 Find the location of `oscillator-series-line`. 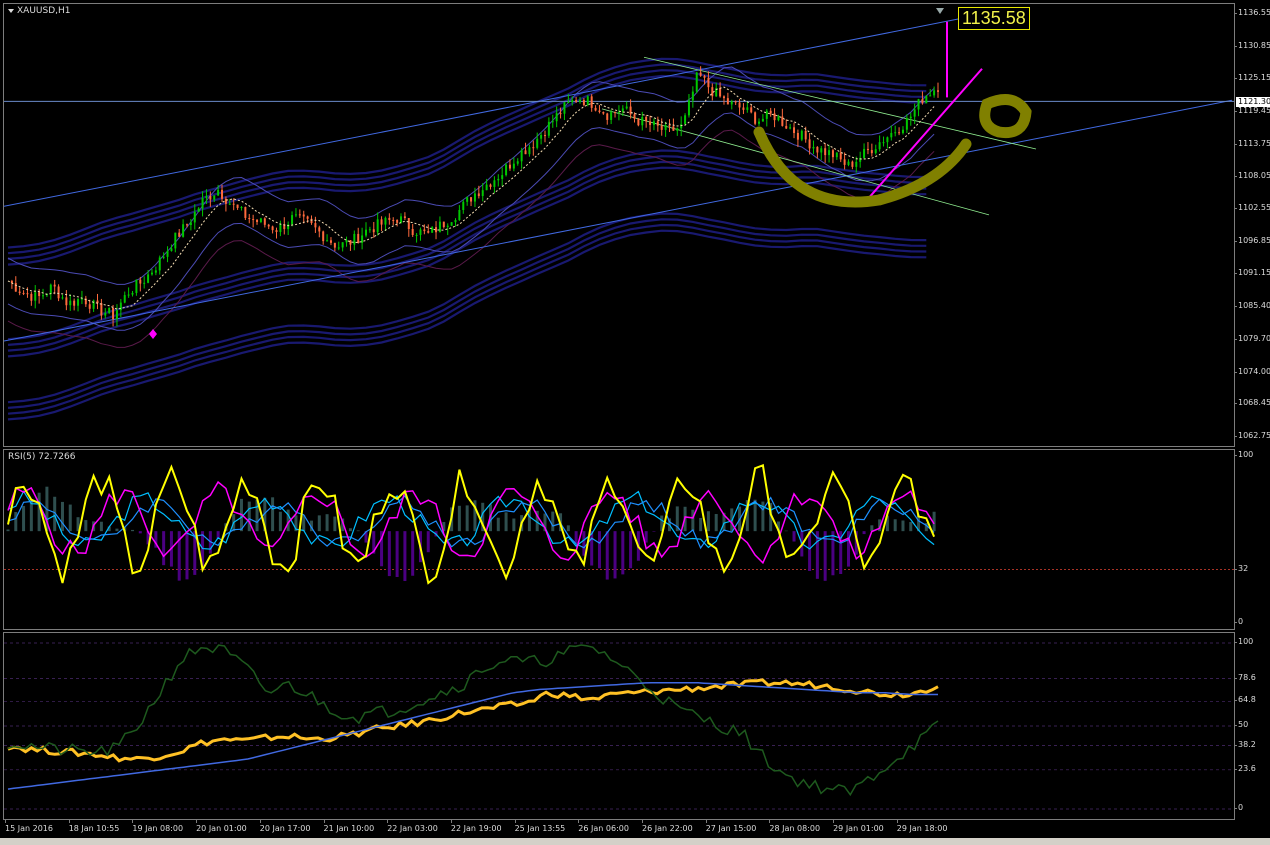

oscillator-series-line is located at coordinates (473, 720).